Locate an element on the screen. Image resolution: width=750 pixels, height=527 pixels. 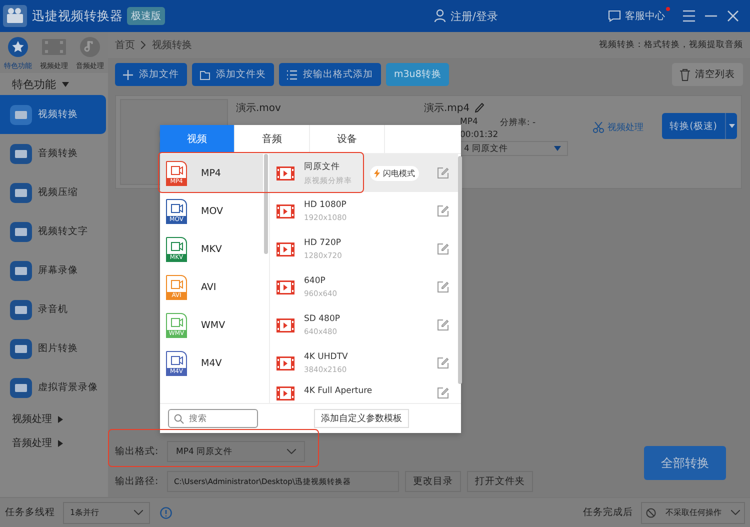
app-title: 迅捷视频转换器 is located at coordinates (77, 16).